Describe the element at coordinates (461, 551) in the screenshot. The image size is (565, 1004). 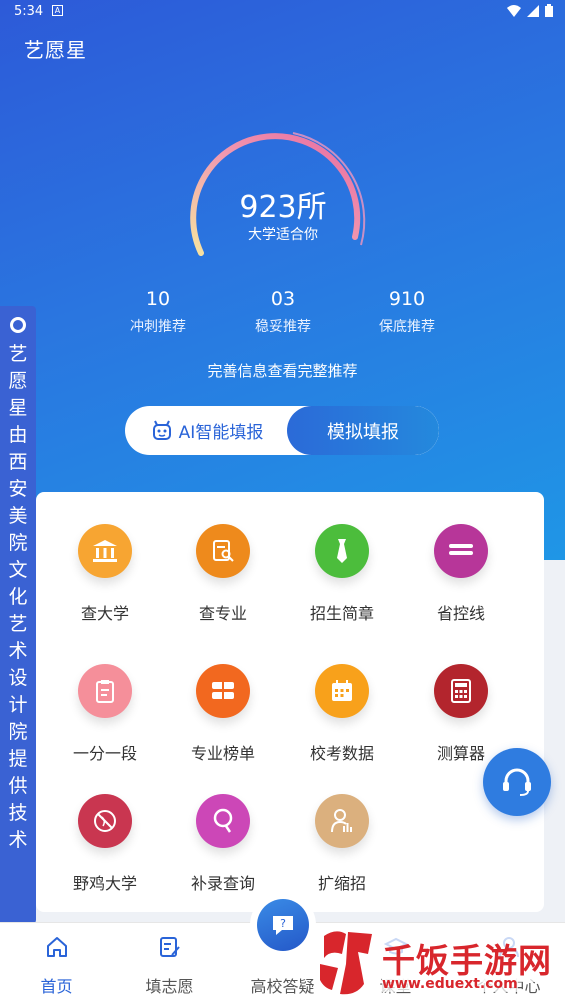
I see `lines-icon` at that location.